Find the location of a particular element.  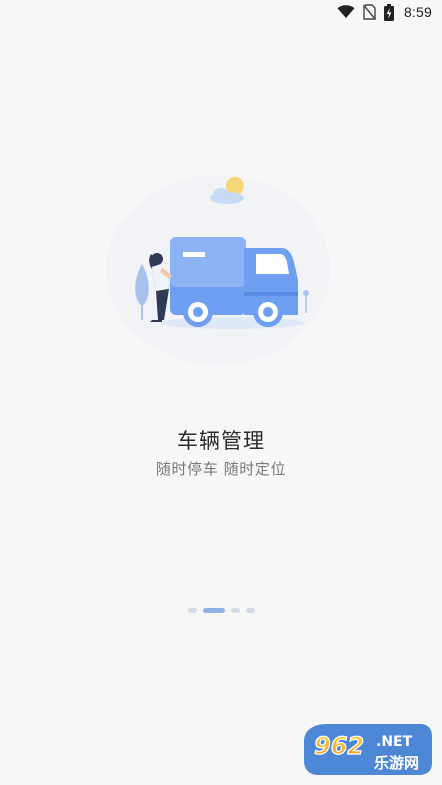

battery-charging-icon is located at coordinates (388, 12).